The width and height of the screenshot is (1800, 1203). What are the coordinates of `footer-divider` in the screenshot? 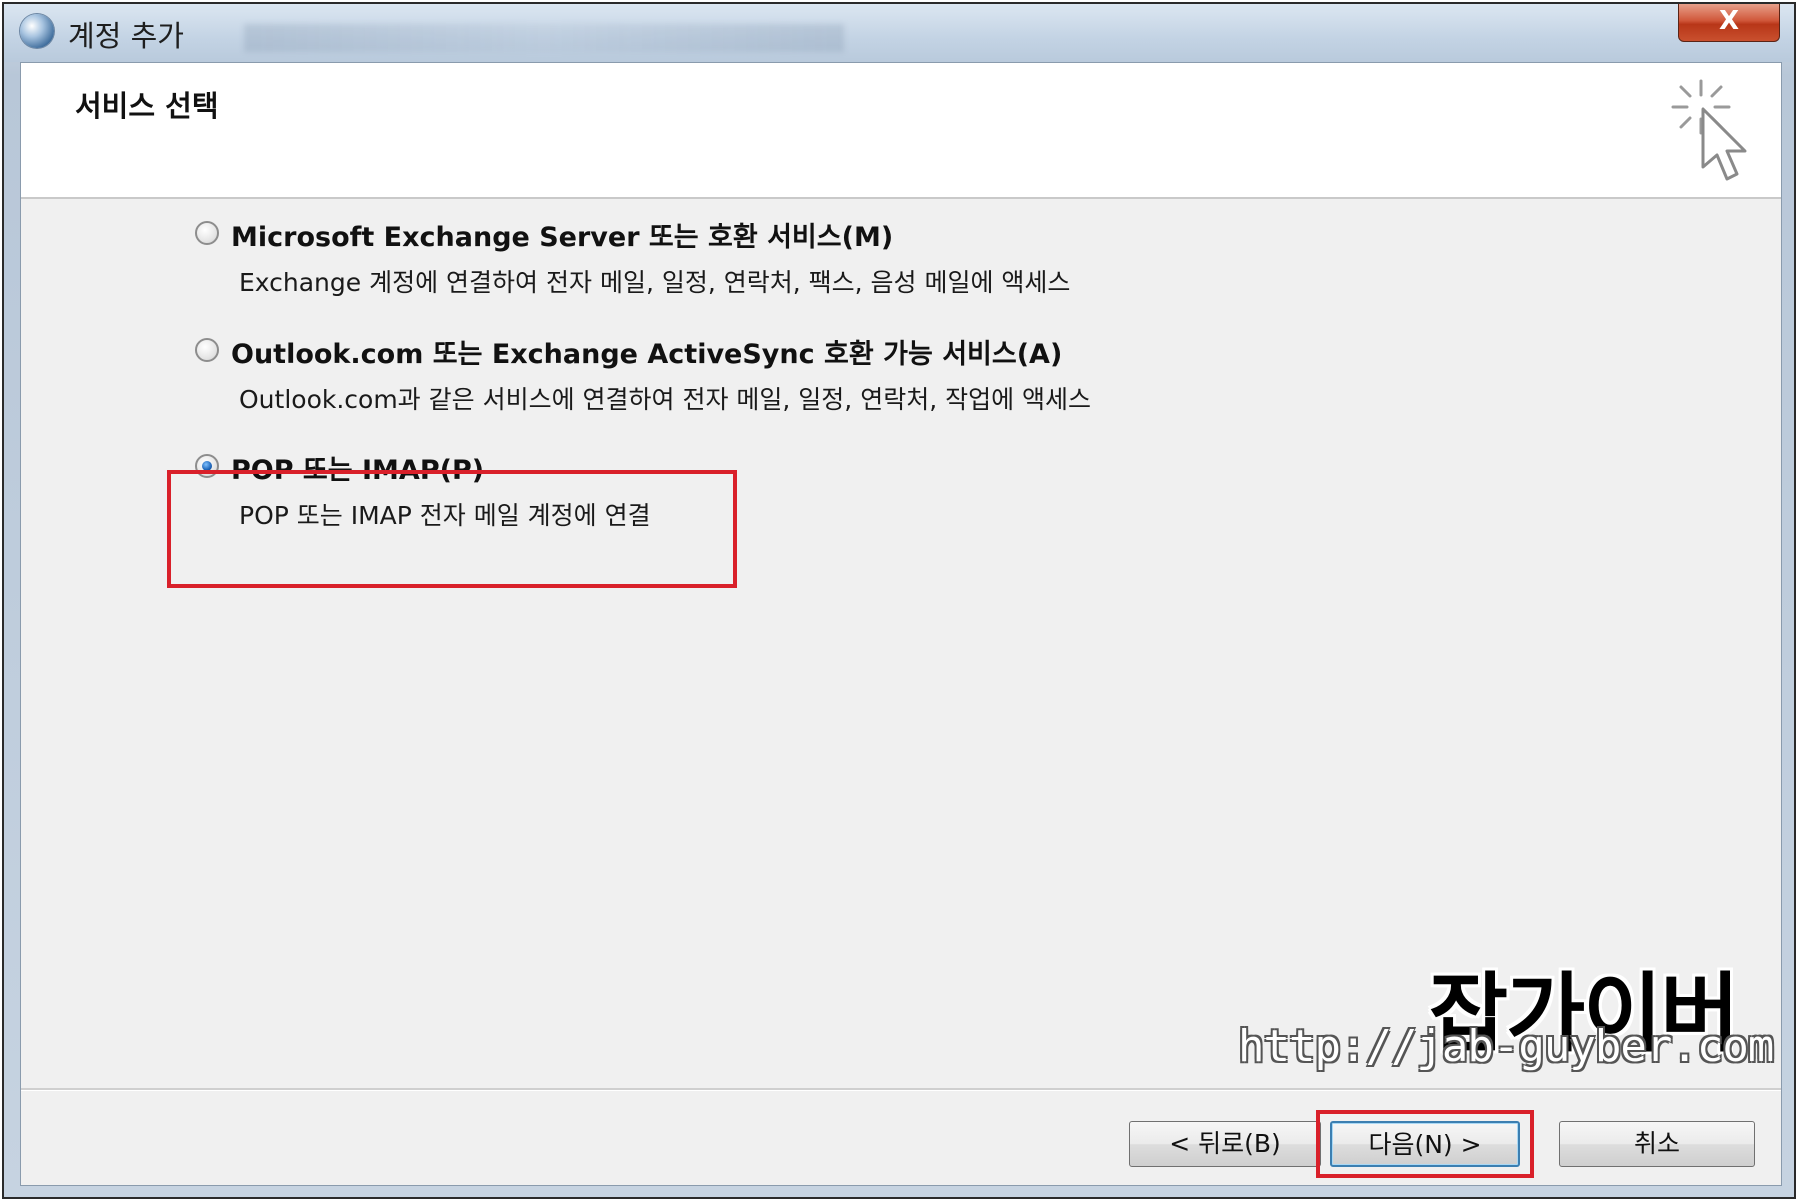 It's located at (901, 1089).